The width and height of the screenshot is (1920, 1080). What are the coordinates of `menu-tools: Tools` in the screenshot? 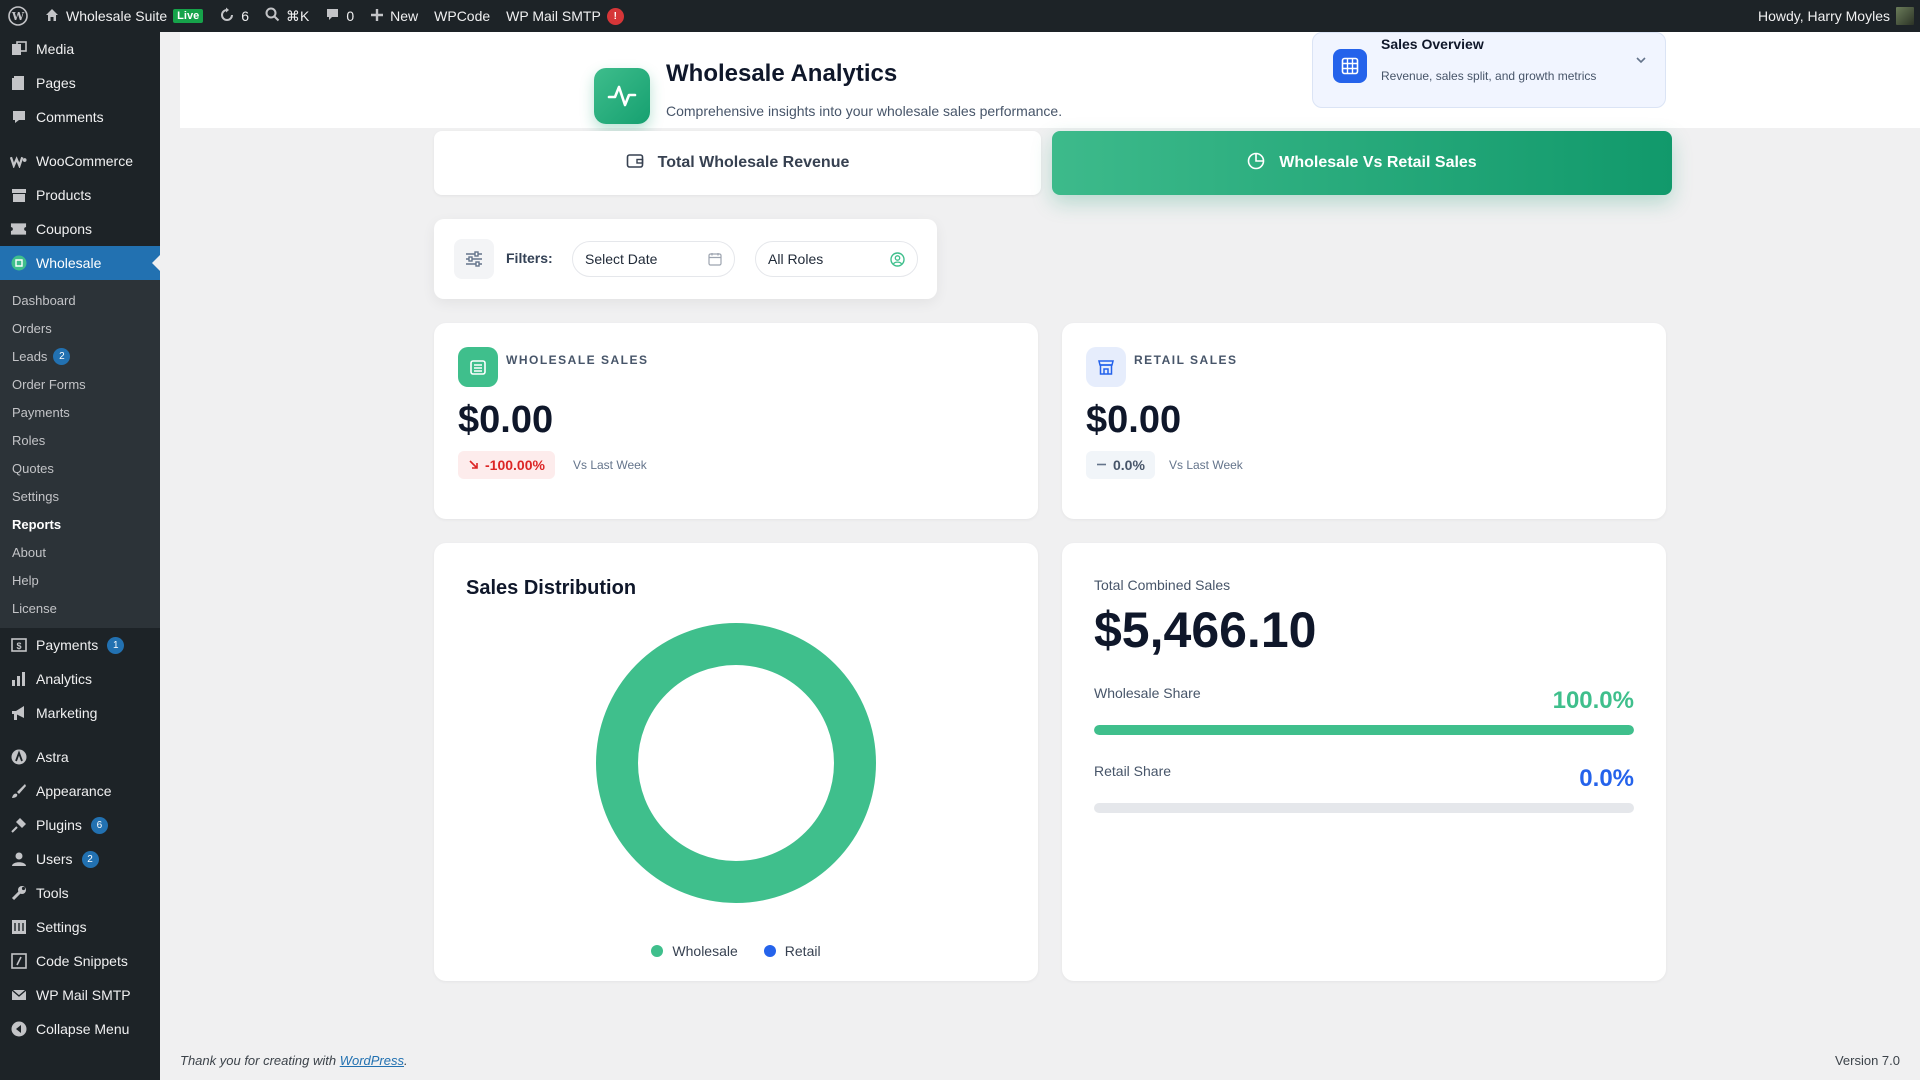 It's located at (80, 893).